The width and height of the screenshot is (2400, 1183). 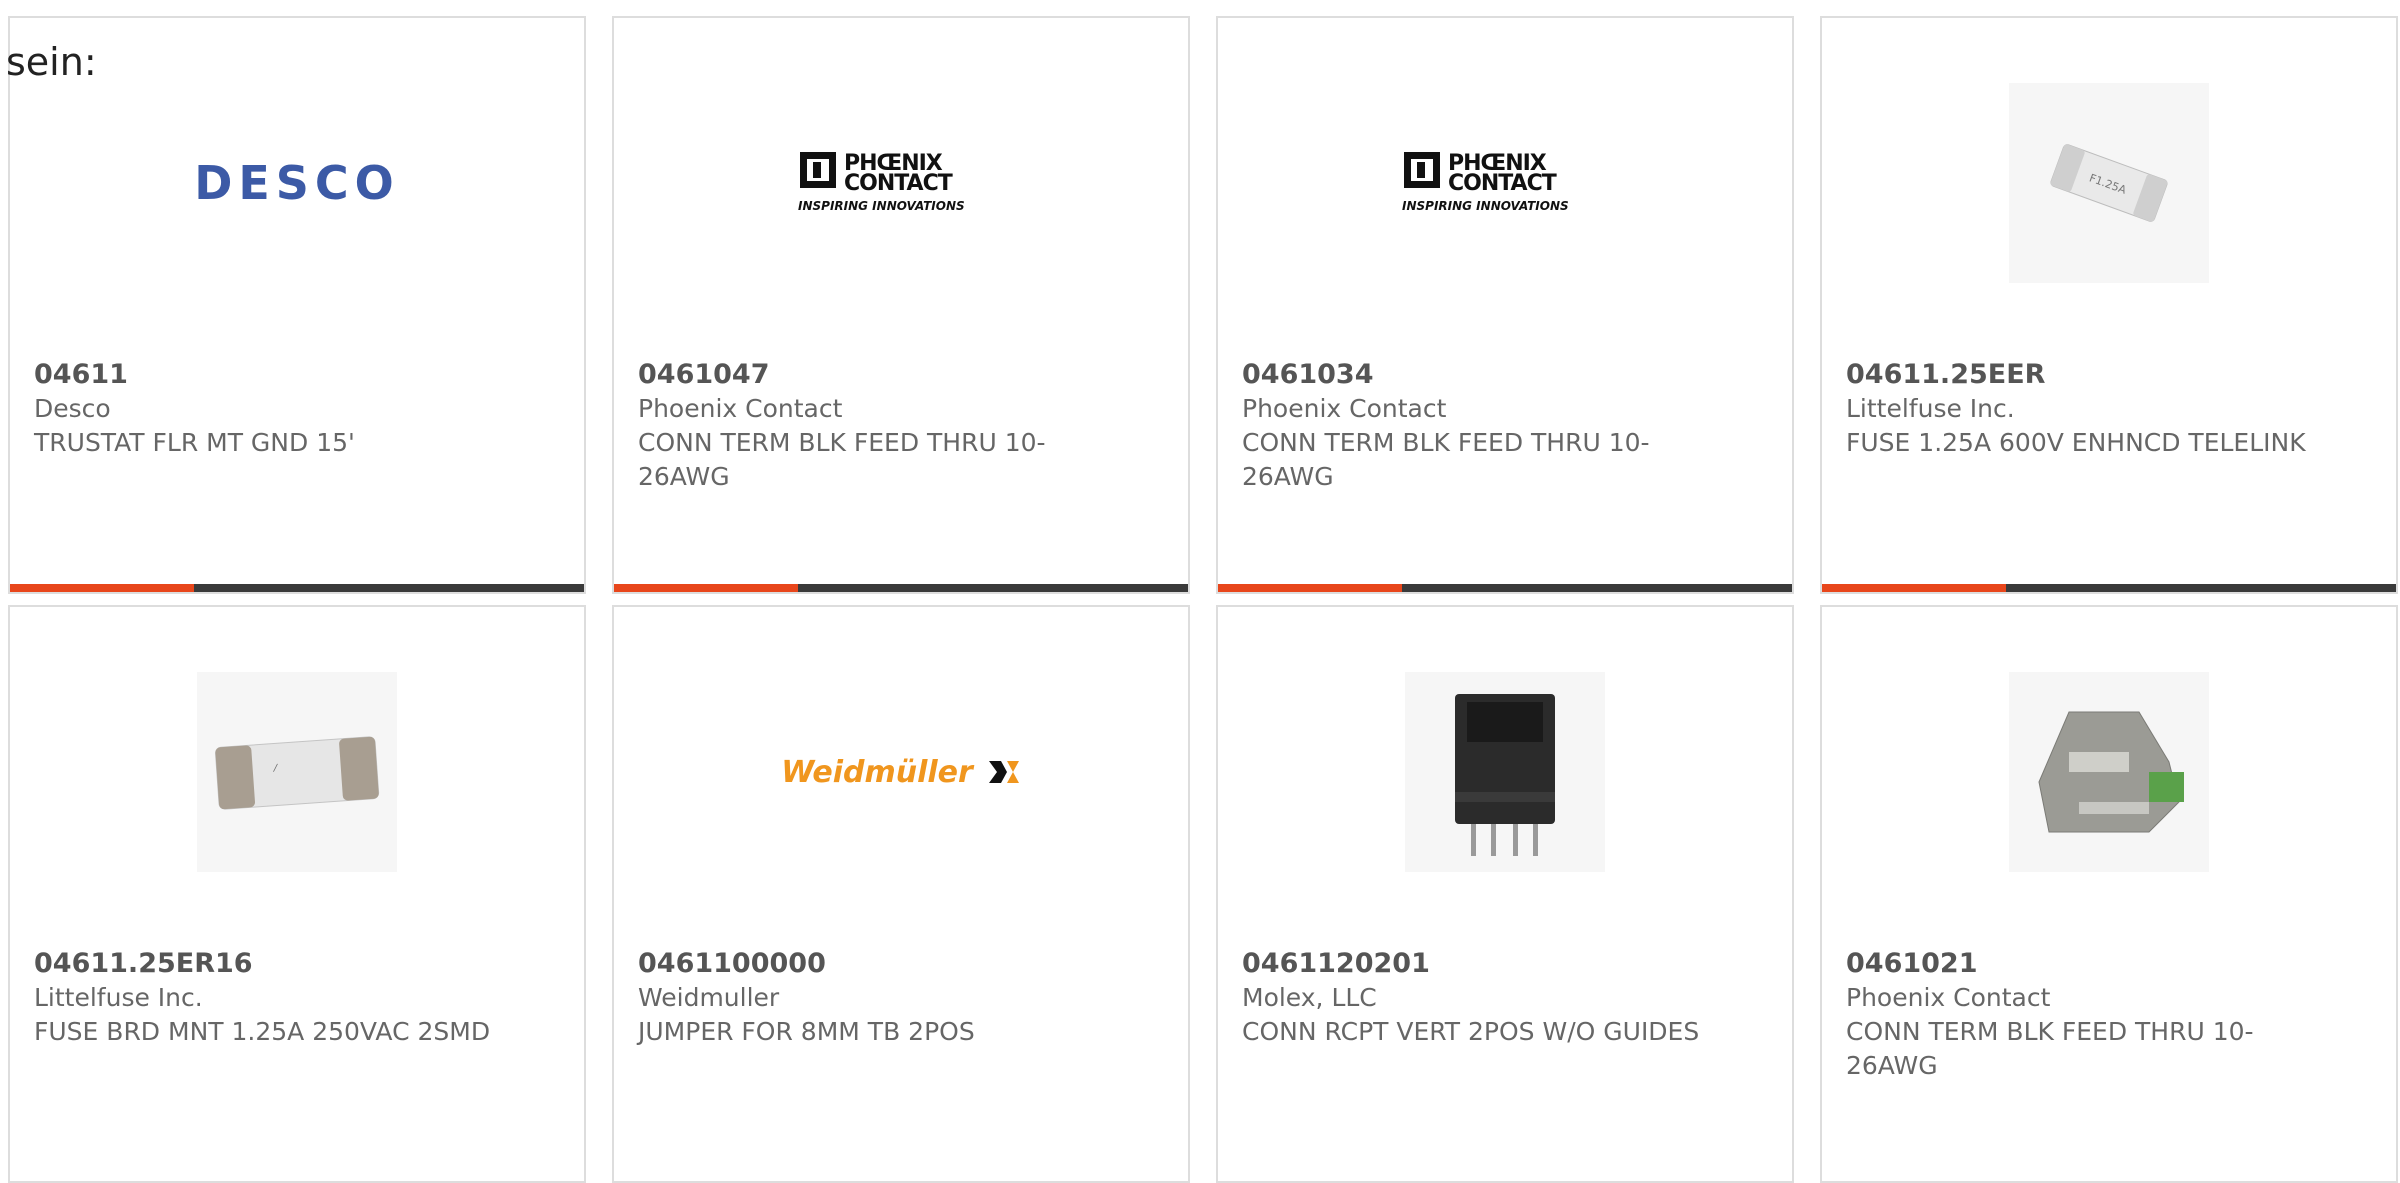 I want to click on product-image: Weidmüller, so click(x=901, y=772).